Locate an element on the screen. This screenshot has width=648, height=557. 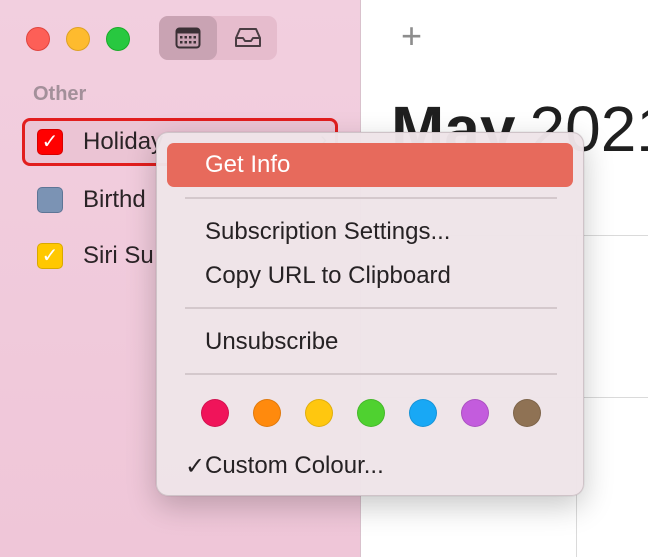
color-swatch-orange is located at coordinates (267, 413).